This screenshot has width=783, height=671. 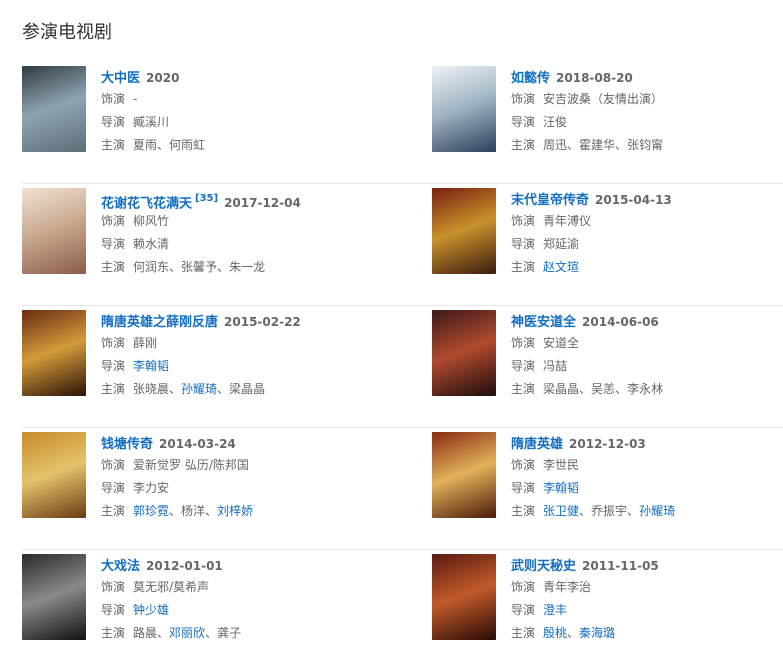 I want to click on director-name: 汪俊, so click(x=555, y=122).